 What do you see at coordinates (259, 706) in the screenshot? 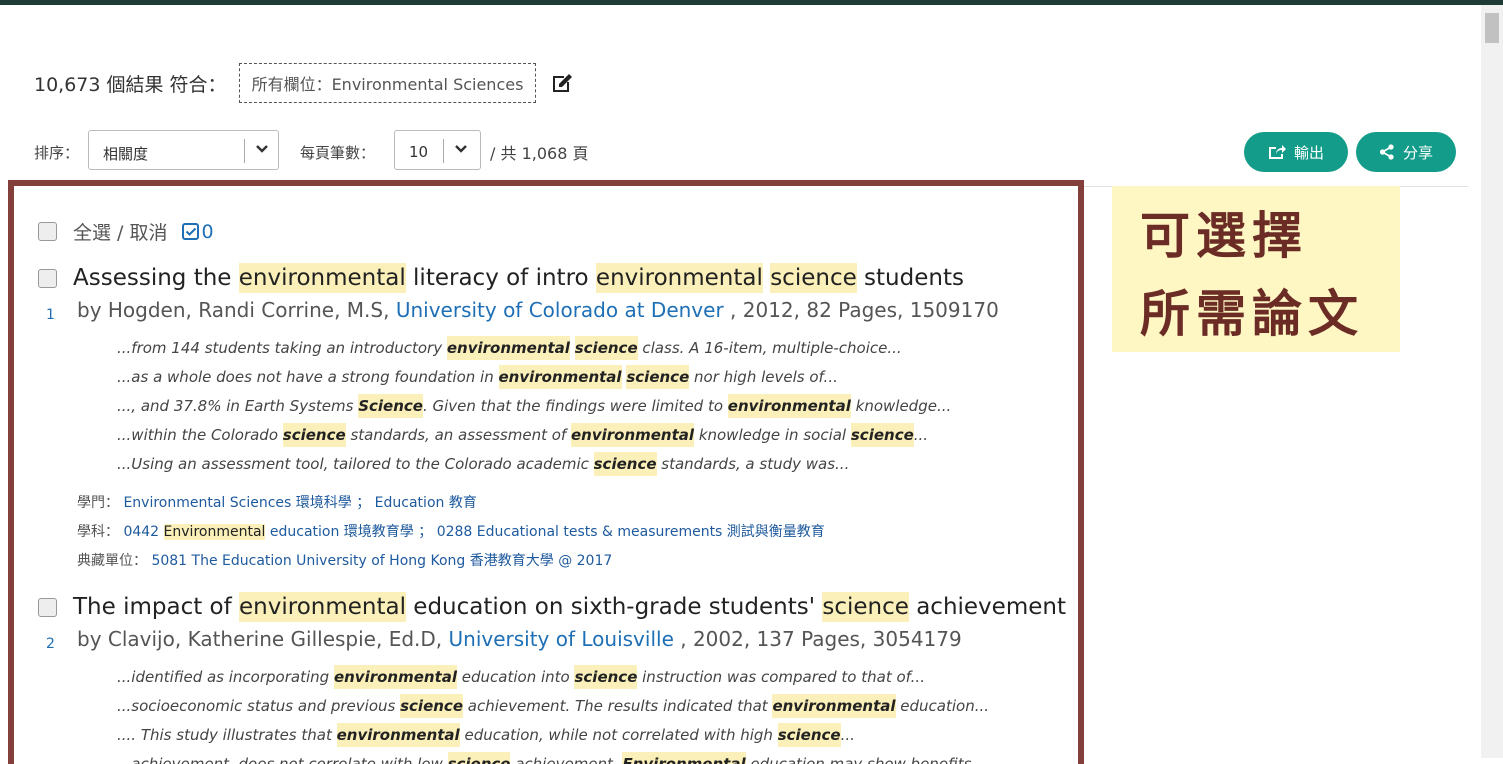
I see `text-segment: ...socioeconomic status and previous` at bounding box center [259, 706].